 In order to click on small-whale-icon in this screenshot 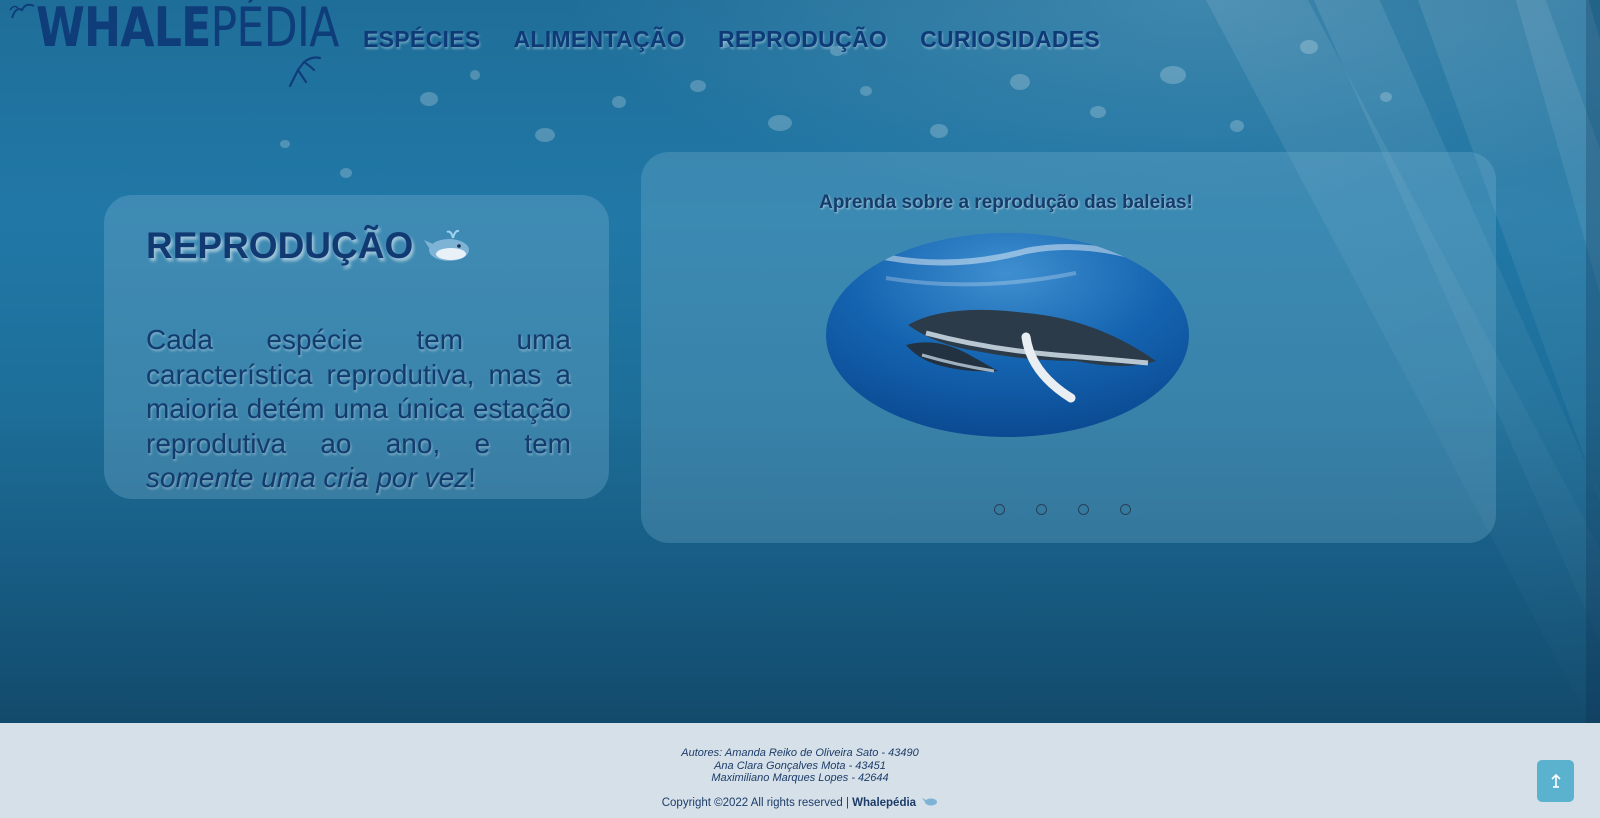, I will do `click(930, 802)`.